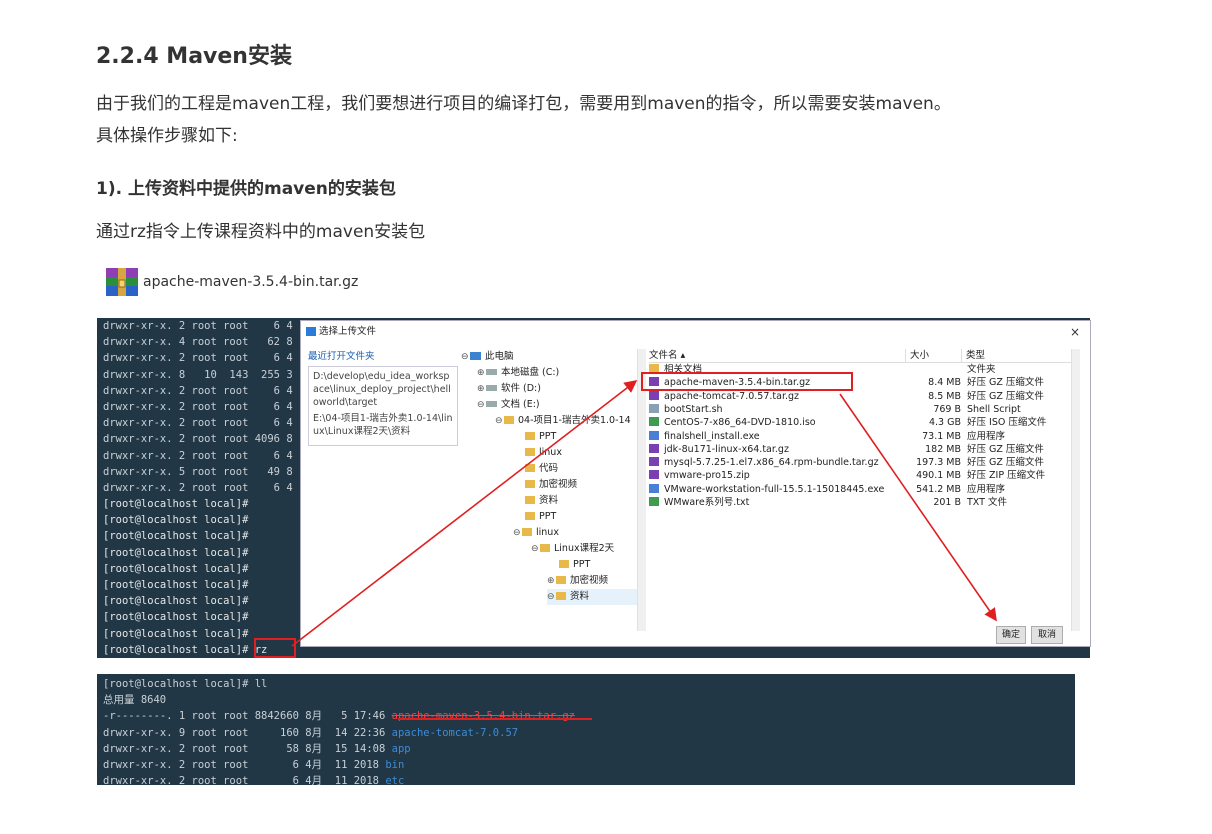  Describe the element at coordinates (395, 764) in the screenshot. I see `listing-entry-name: bin` at that location.